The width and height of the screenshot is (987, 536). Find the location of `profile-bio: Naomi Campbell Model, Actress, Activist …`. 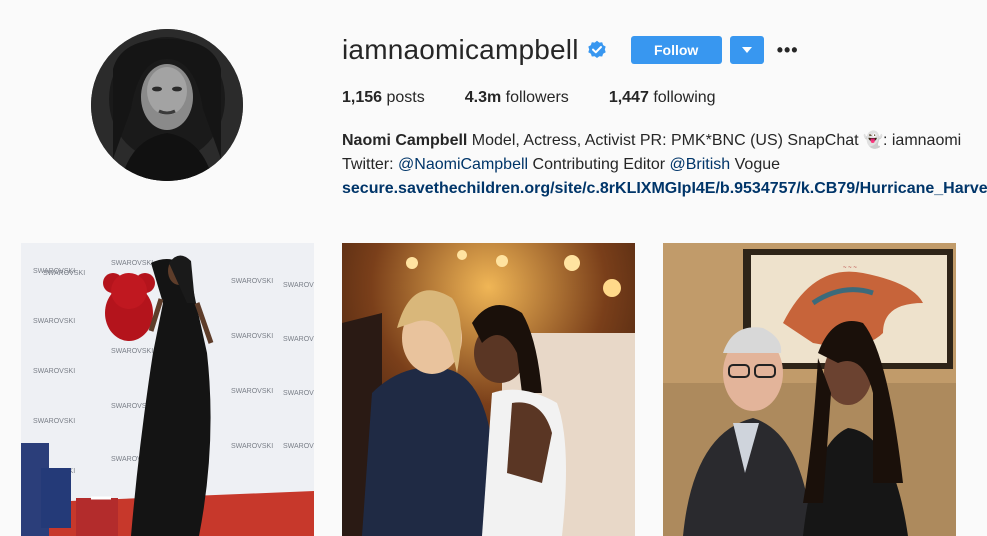

profile-bio: Naomi Campbell Model, Actress, Activist … is located at coordinates (664, 165).